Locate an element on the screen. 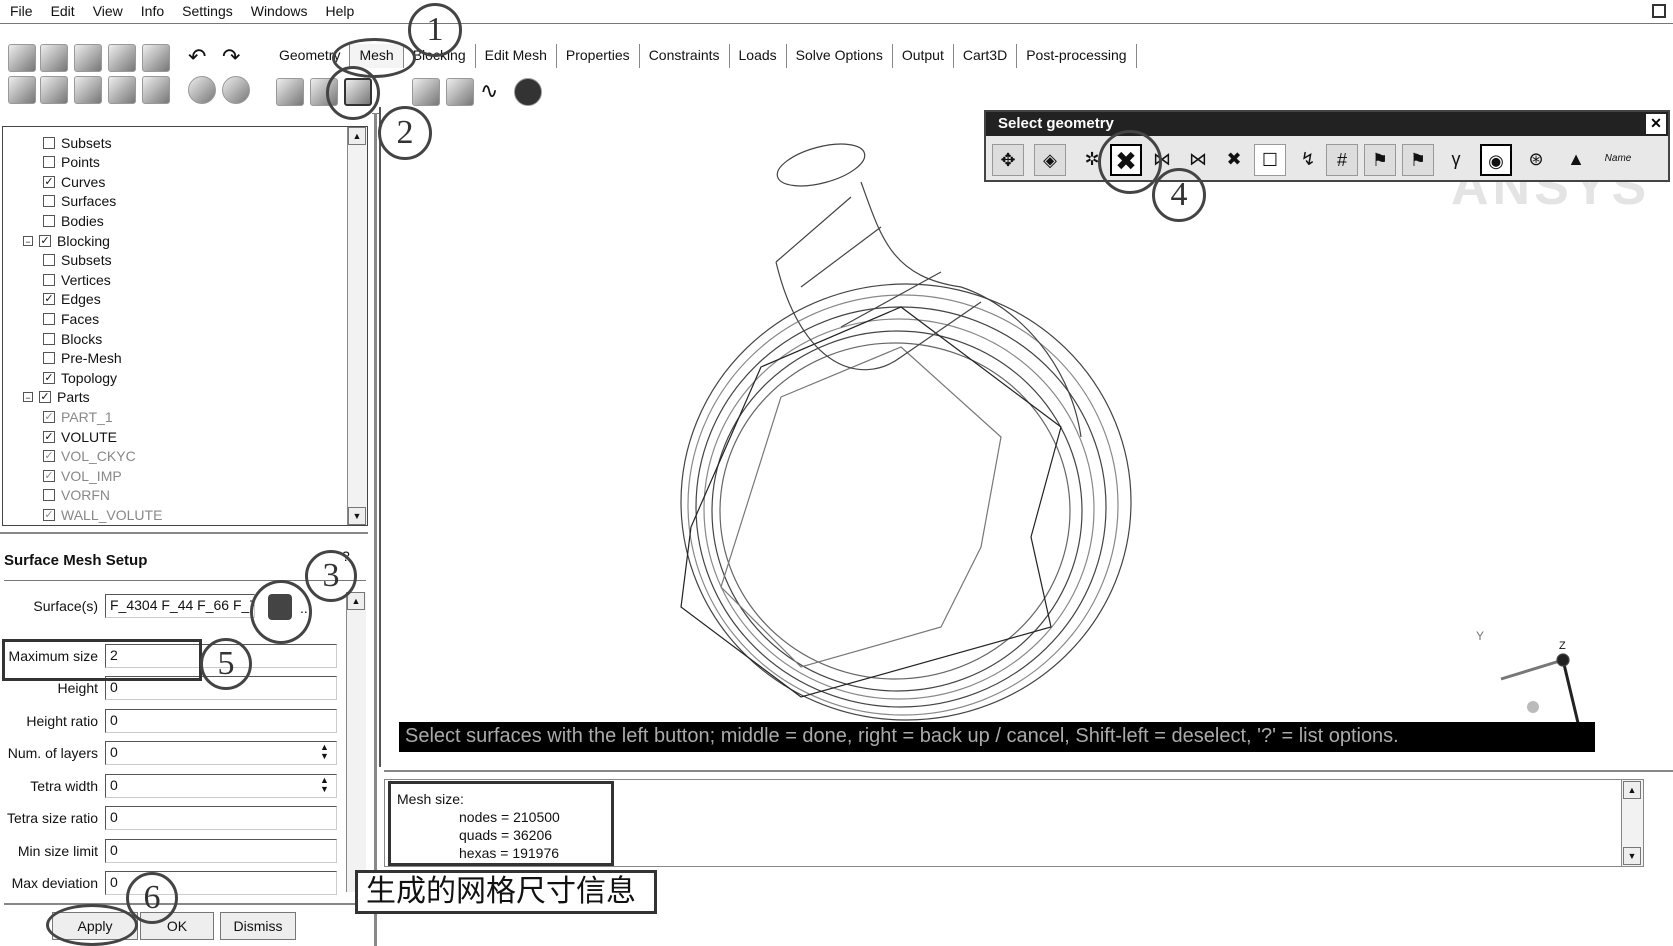  tab-properties: Properties is located at coordinates (598, 56).